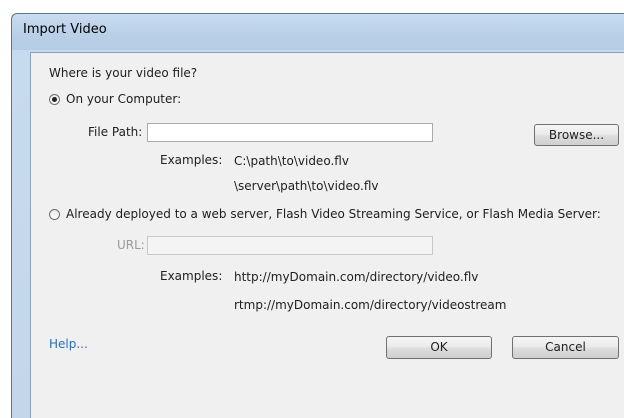  I want to click on example-http-url: http://myDomain.com/directory/video.flv, so click(356, 277).